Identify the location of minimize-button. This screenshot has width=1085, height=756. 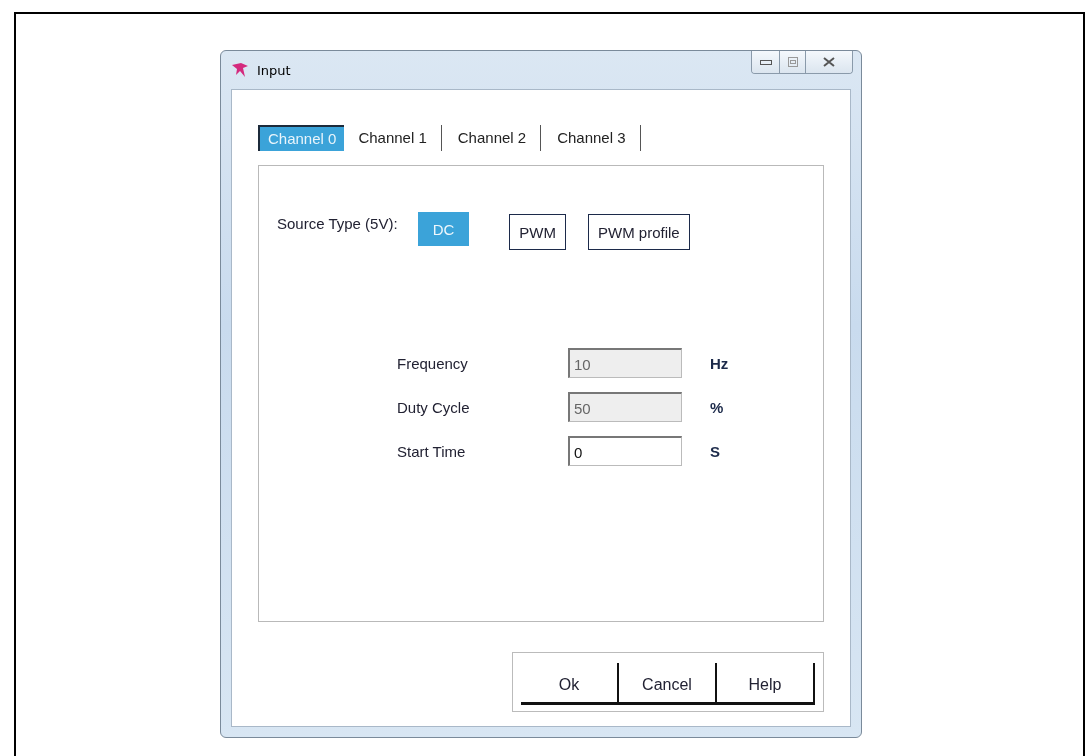
(766, 62).